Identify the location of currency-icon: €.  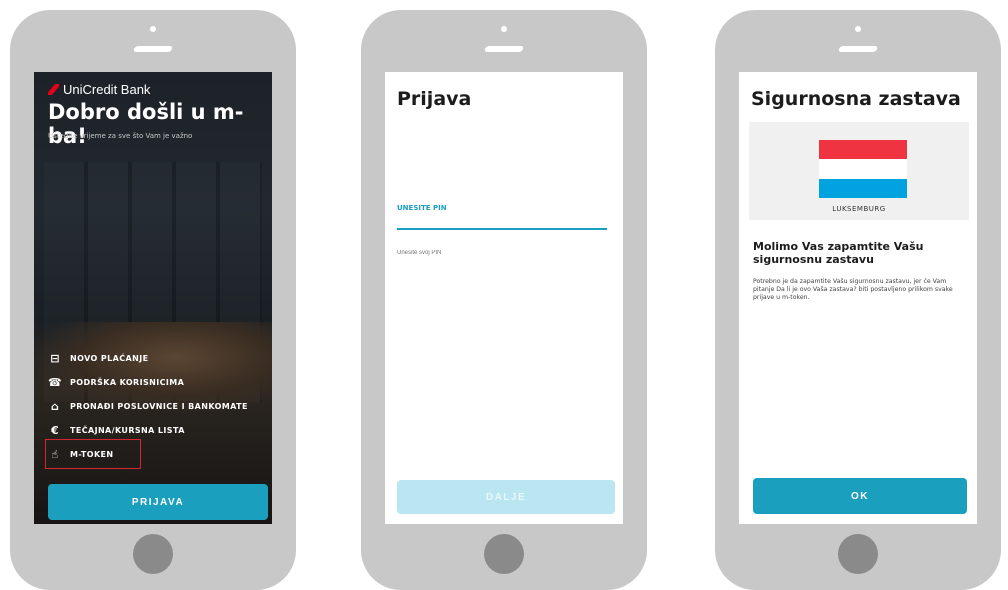
(55, 430).